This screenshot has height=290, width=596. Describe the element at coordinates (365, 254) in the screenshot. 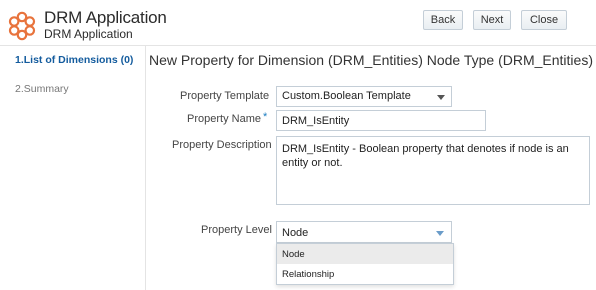

I see `dropdown-option-node: Node` at that location.